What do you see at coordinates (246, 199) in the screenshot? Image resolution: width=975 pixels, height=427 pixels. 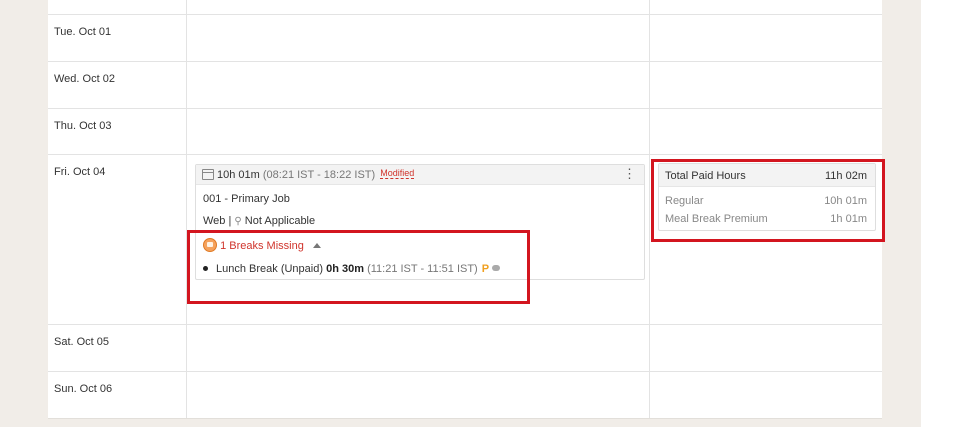 I see `job-name: 001 - Primary Job` at bounding box center [246, 199].